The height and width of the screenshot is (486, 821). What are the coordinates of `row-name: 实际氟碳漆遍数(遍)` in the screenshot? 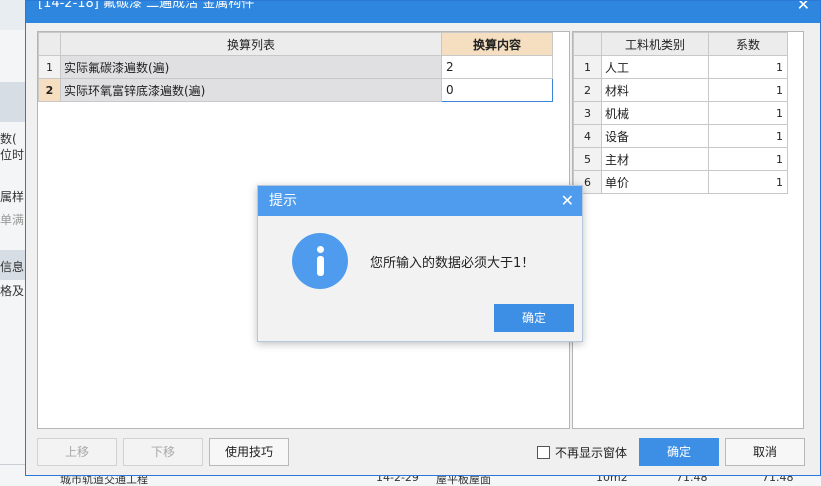 It's located at (251, 67).